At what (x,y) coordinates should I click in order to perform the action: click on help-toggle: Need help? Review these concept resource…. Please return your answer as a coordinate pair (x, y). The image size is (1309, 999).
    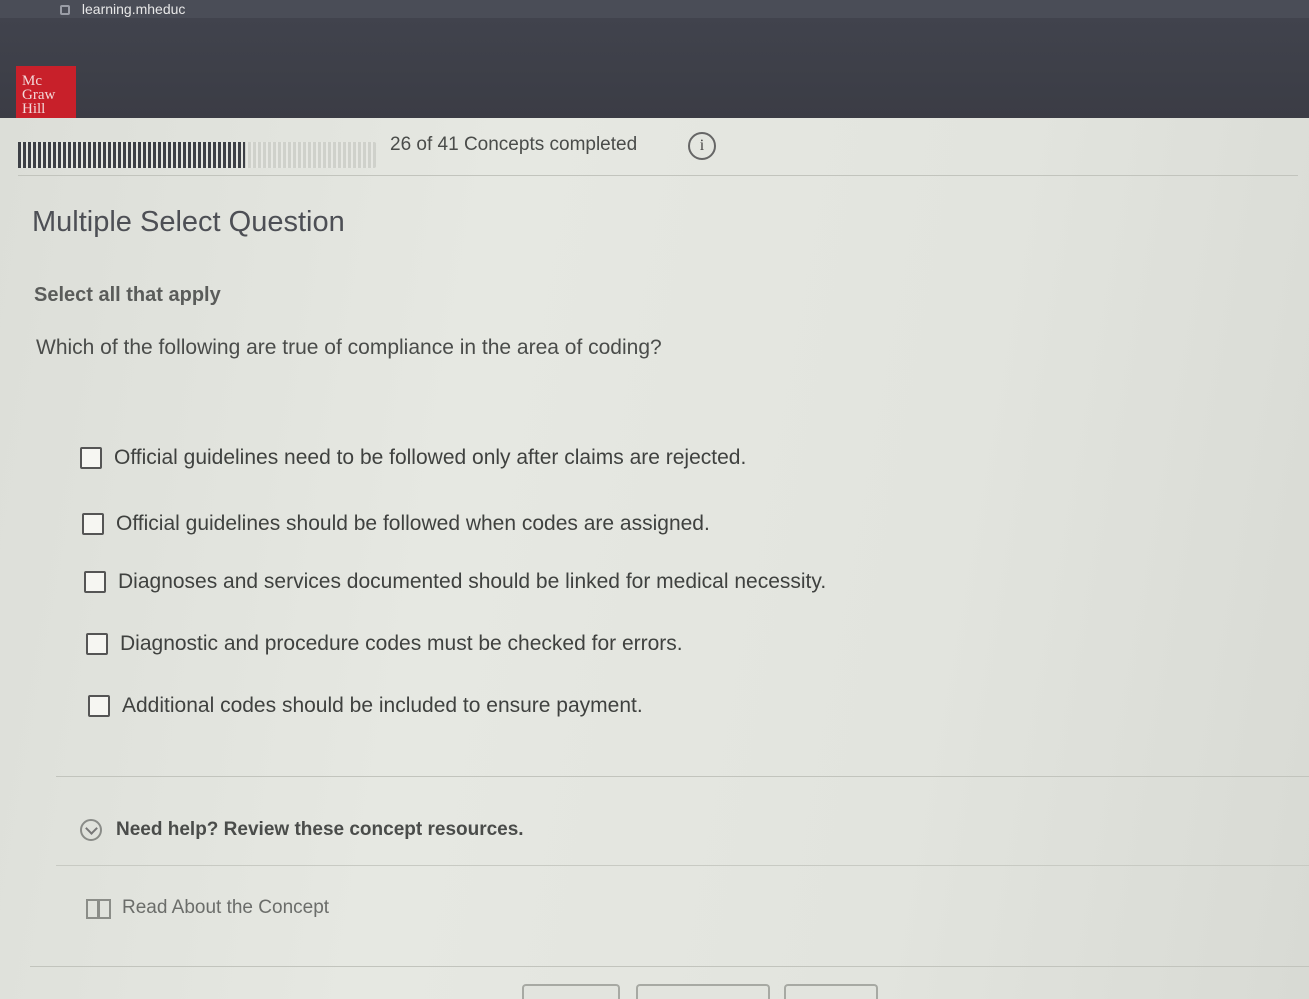
    Looking at the image, I should click on (302, 830).